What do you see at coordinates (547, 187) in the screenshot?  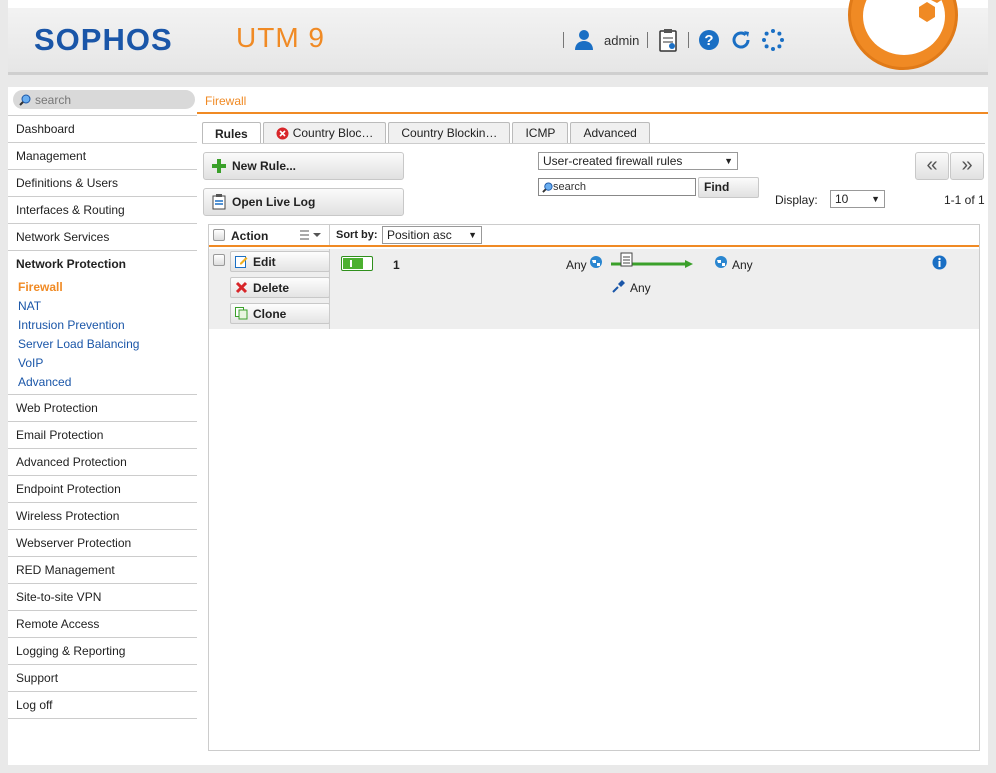 I see `search-icon` at bounding box center [547, 187].